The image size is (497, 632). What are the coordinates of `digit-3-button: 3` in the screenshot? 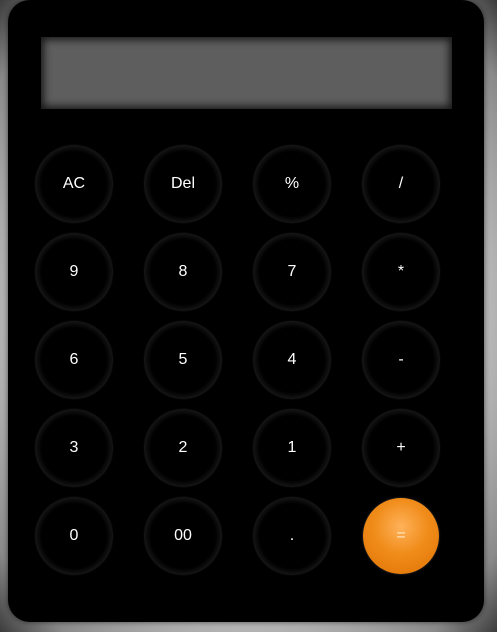 It's located at (74, 448).